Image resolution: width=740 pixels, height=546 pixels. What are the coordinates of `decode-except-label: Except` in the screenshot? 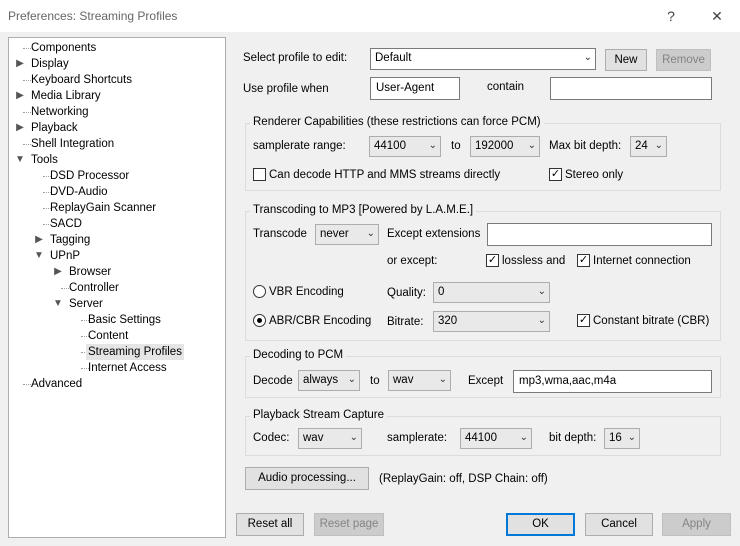 It's located at (486, 381).